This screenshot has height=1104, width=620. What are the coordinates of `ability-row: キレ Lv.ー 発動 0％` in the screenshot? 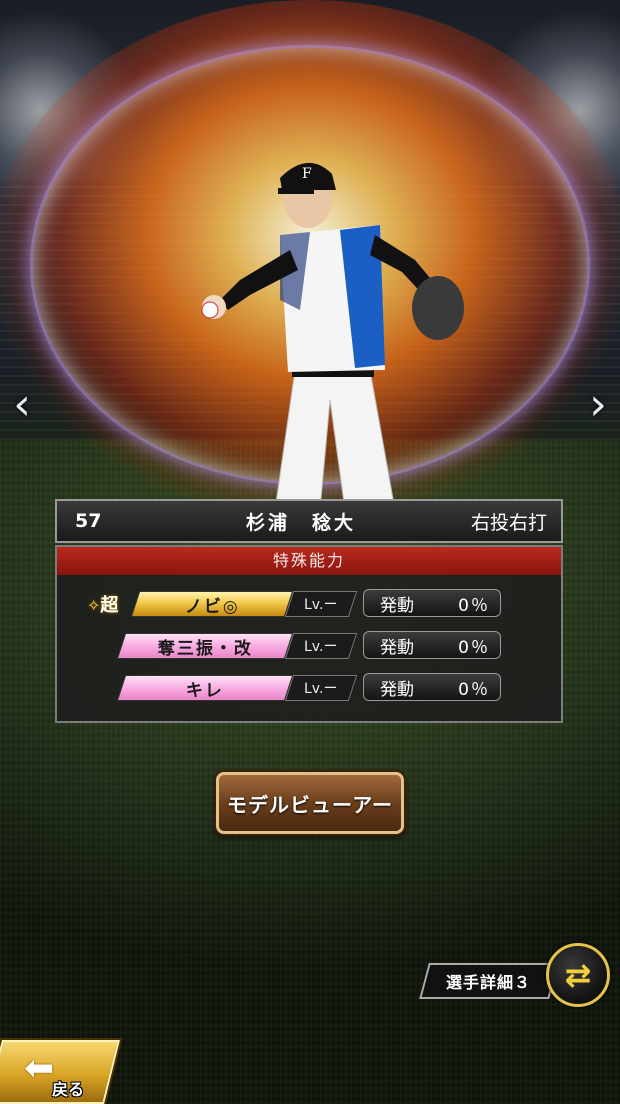 It's located at (309, 689).